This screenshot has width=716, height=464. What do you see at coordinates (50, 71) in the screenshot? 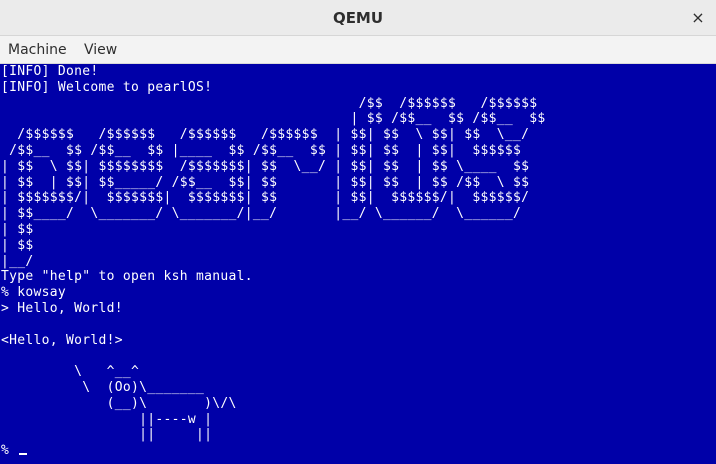
I see `console-line: [INFO] Done!` at bounding box center [50, 71].